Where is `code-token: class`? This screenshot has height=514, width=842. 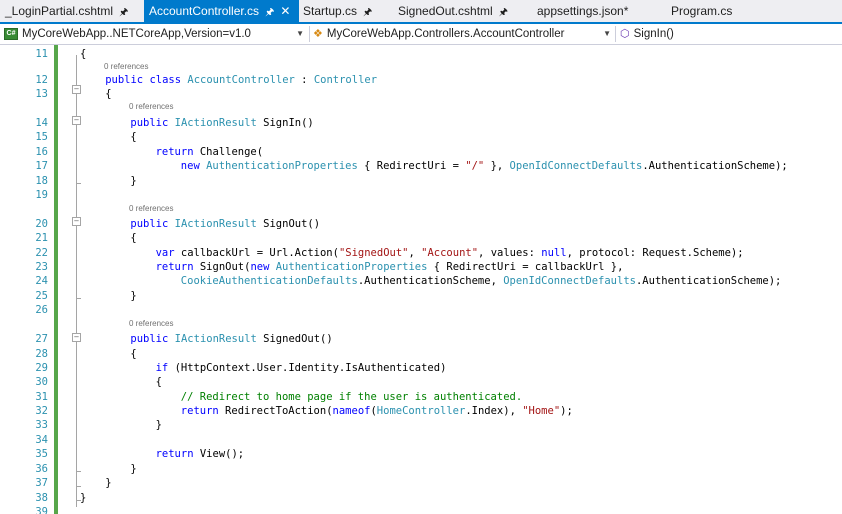
code-token: class is located at coordinates (165, 80).